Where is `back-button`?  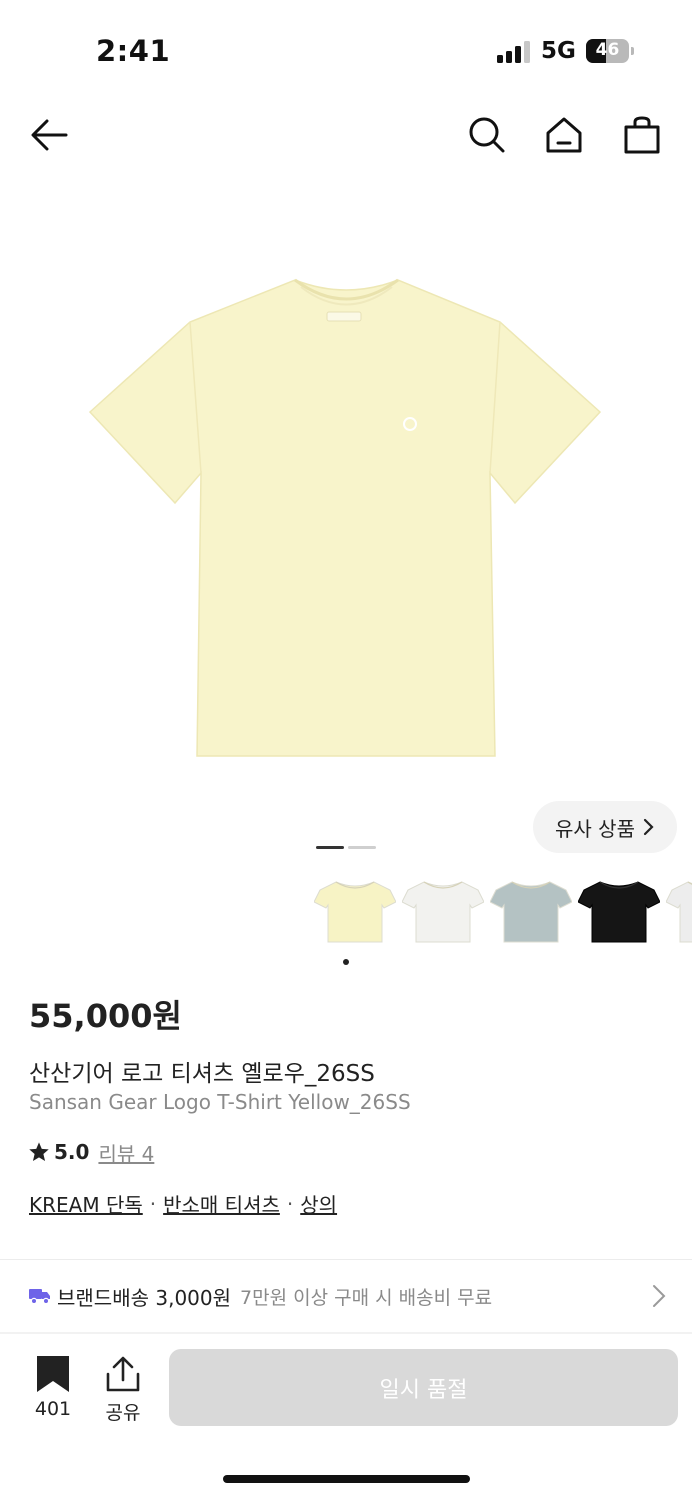 back-button is located at coordinates (49, 135).